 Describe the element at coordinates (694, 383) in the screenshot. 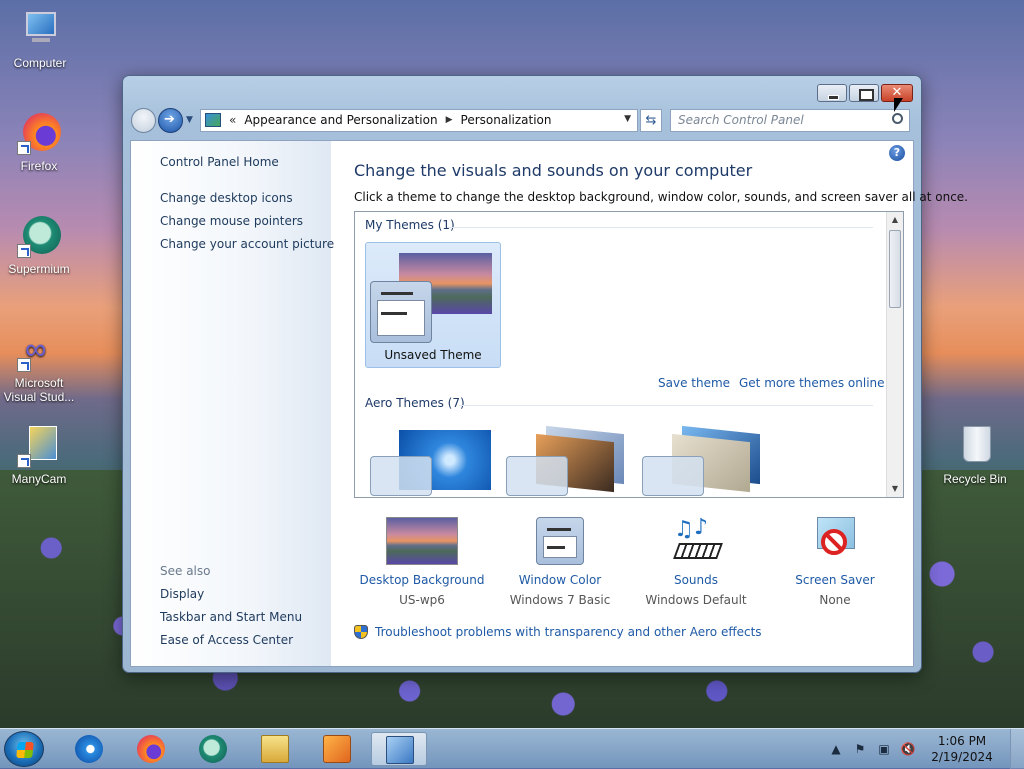

I see `save-theme-link: Save theme` at that location.